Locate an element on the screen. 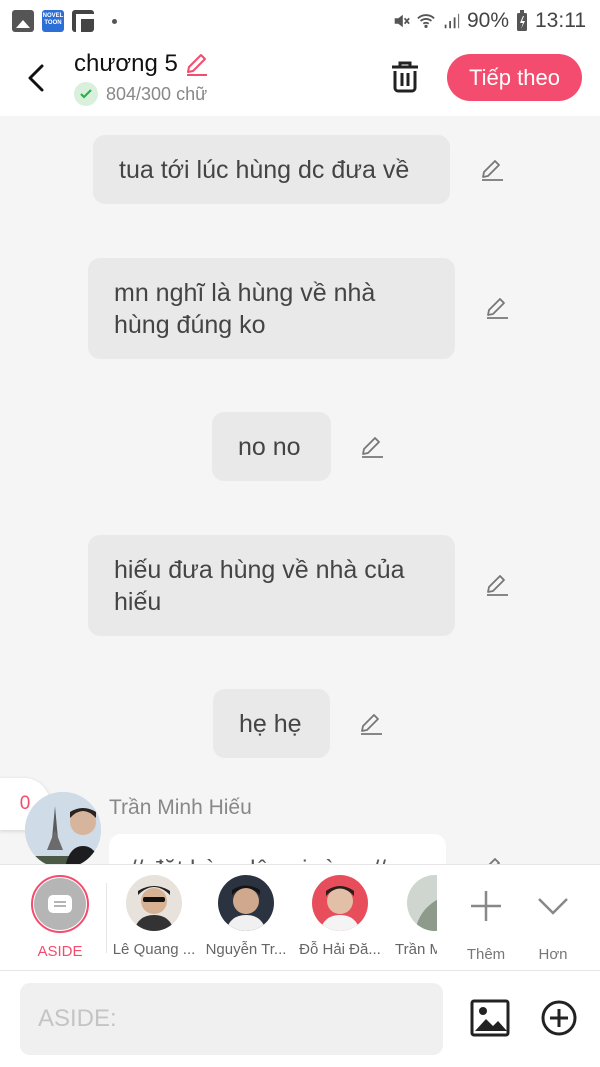 The image size is (600, 1067). message-text: no no is located at coordinates (269, 446).